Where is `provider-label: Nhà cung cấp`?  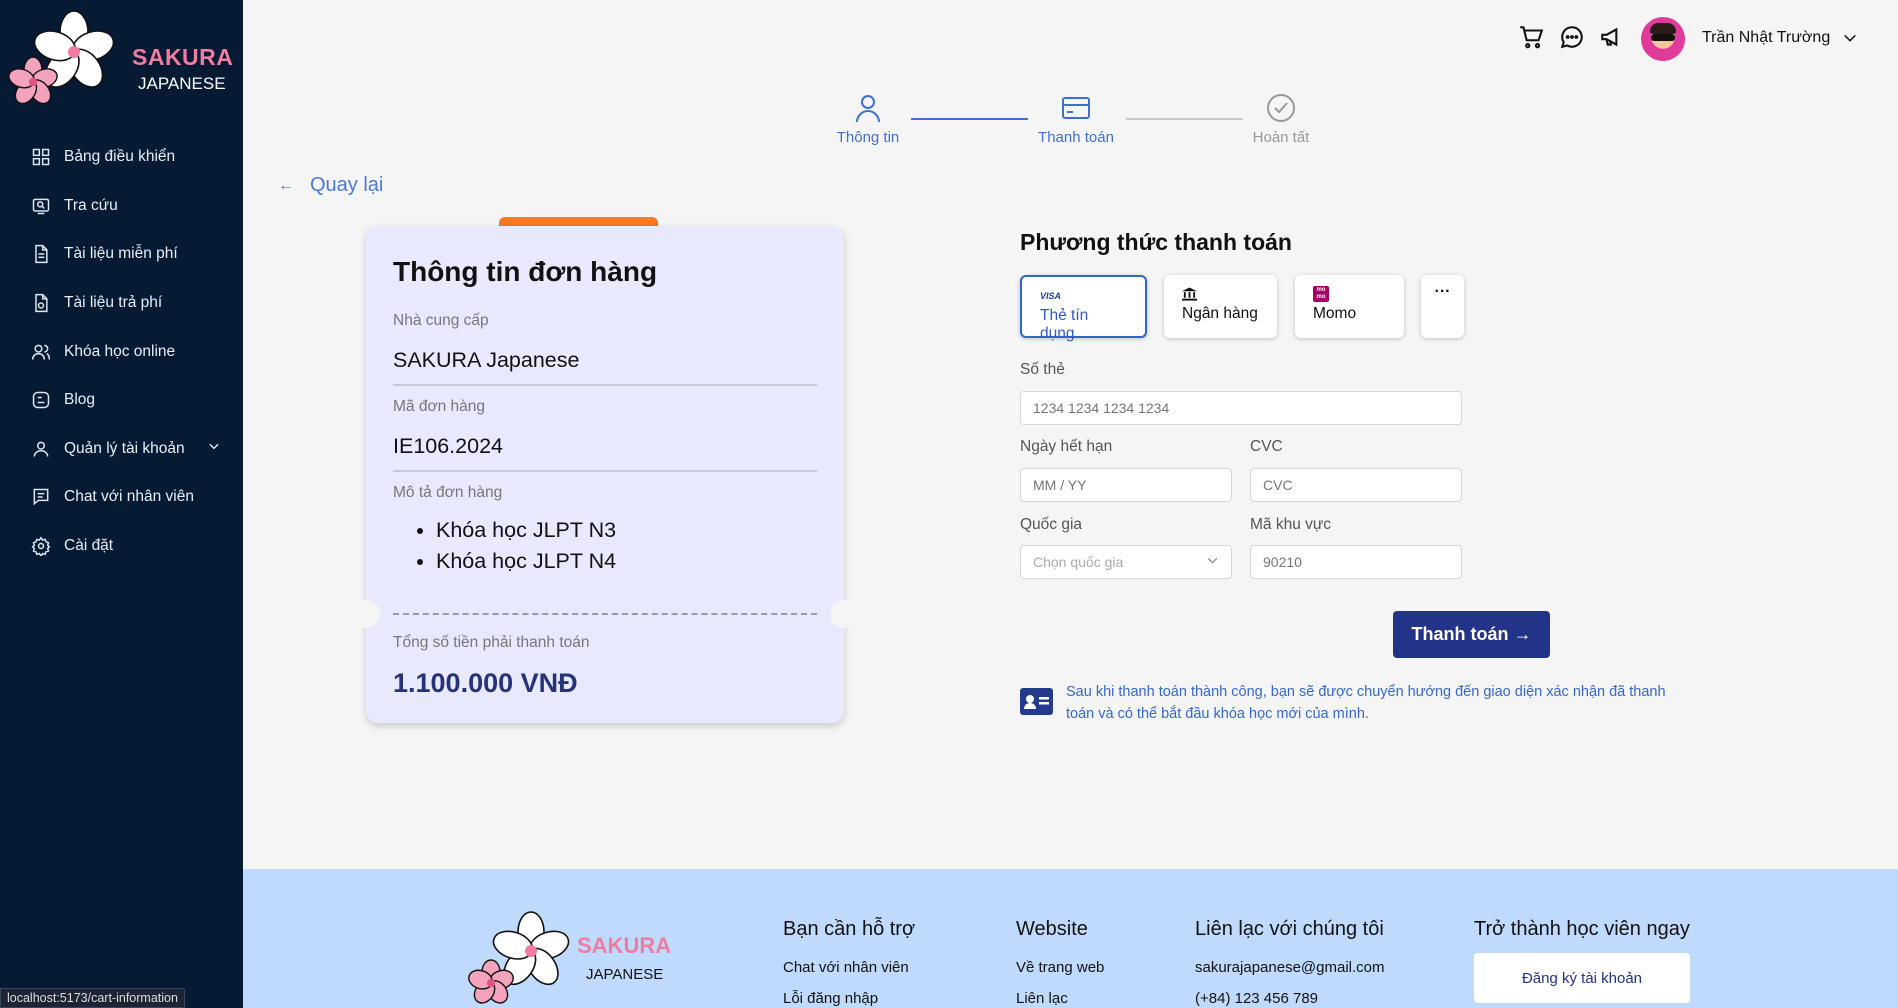
provider-label: Nhà cung cấp is located at coordinates (441, 320).